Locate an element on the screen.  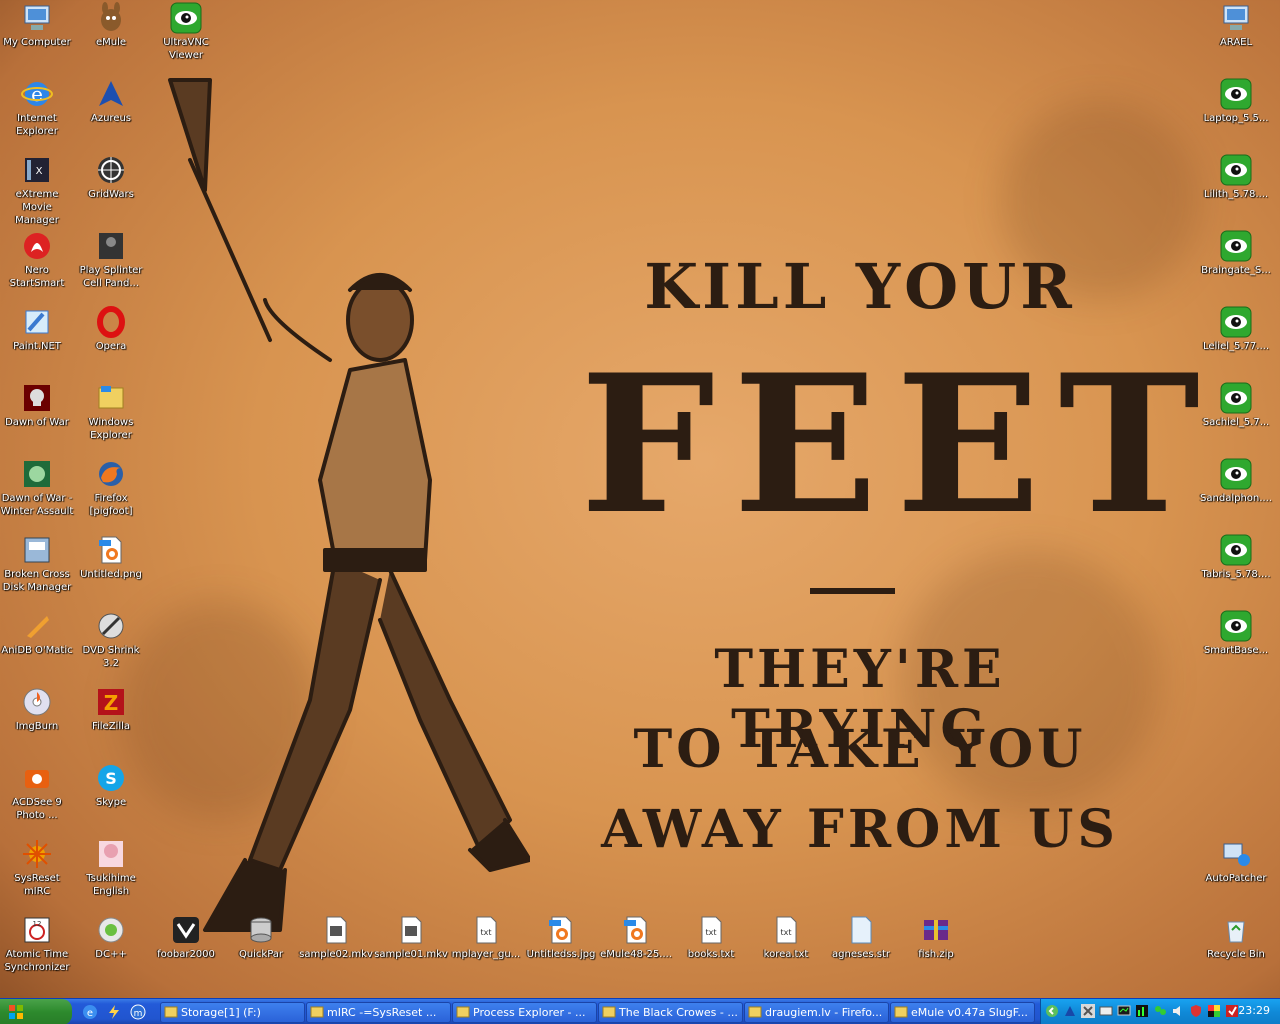
messenger-icon: m is located at coordinates (138, 1012).